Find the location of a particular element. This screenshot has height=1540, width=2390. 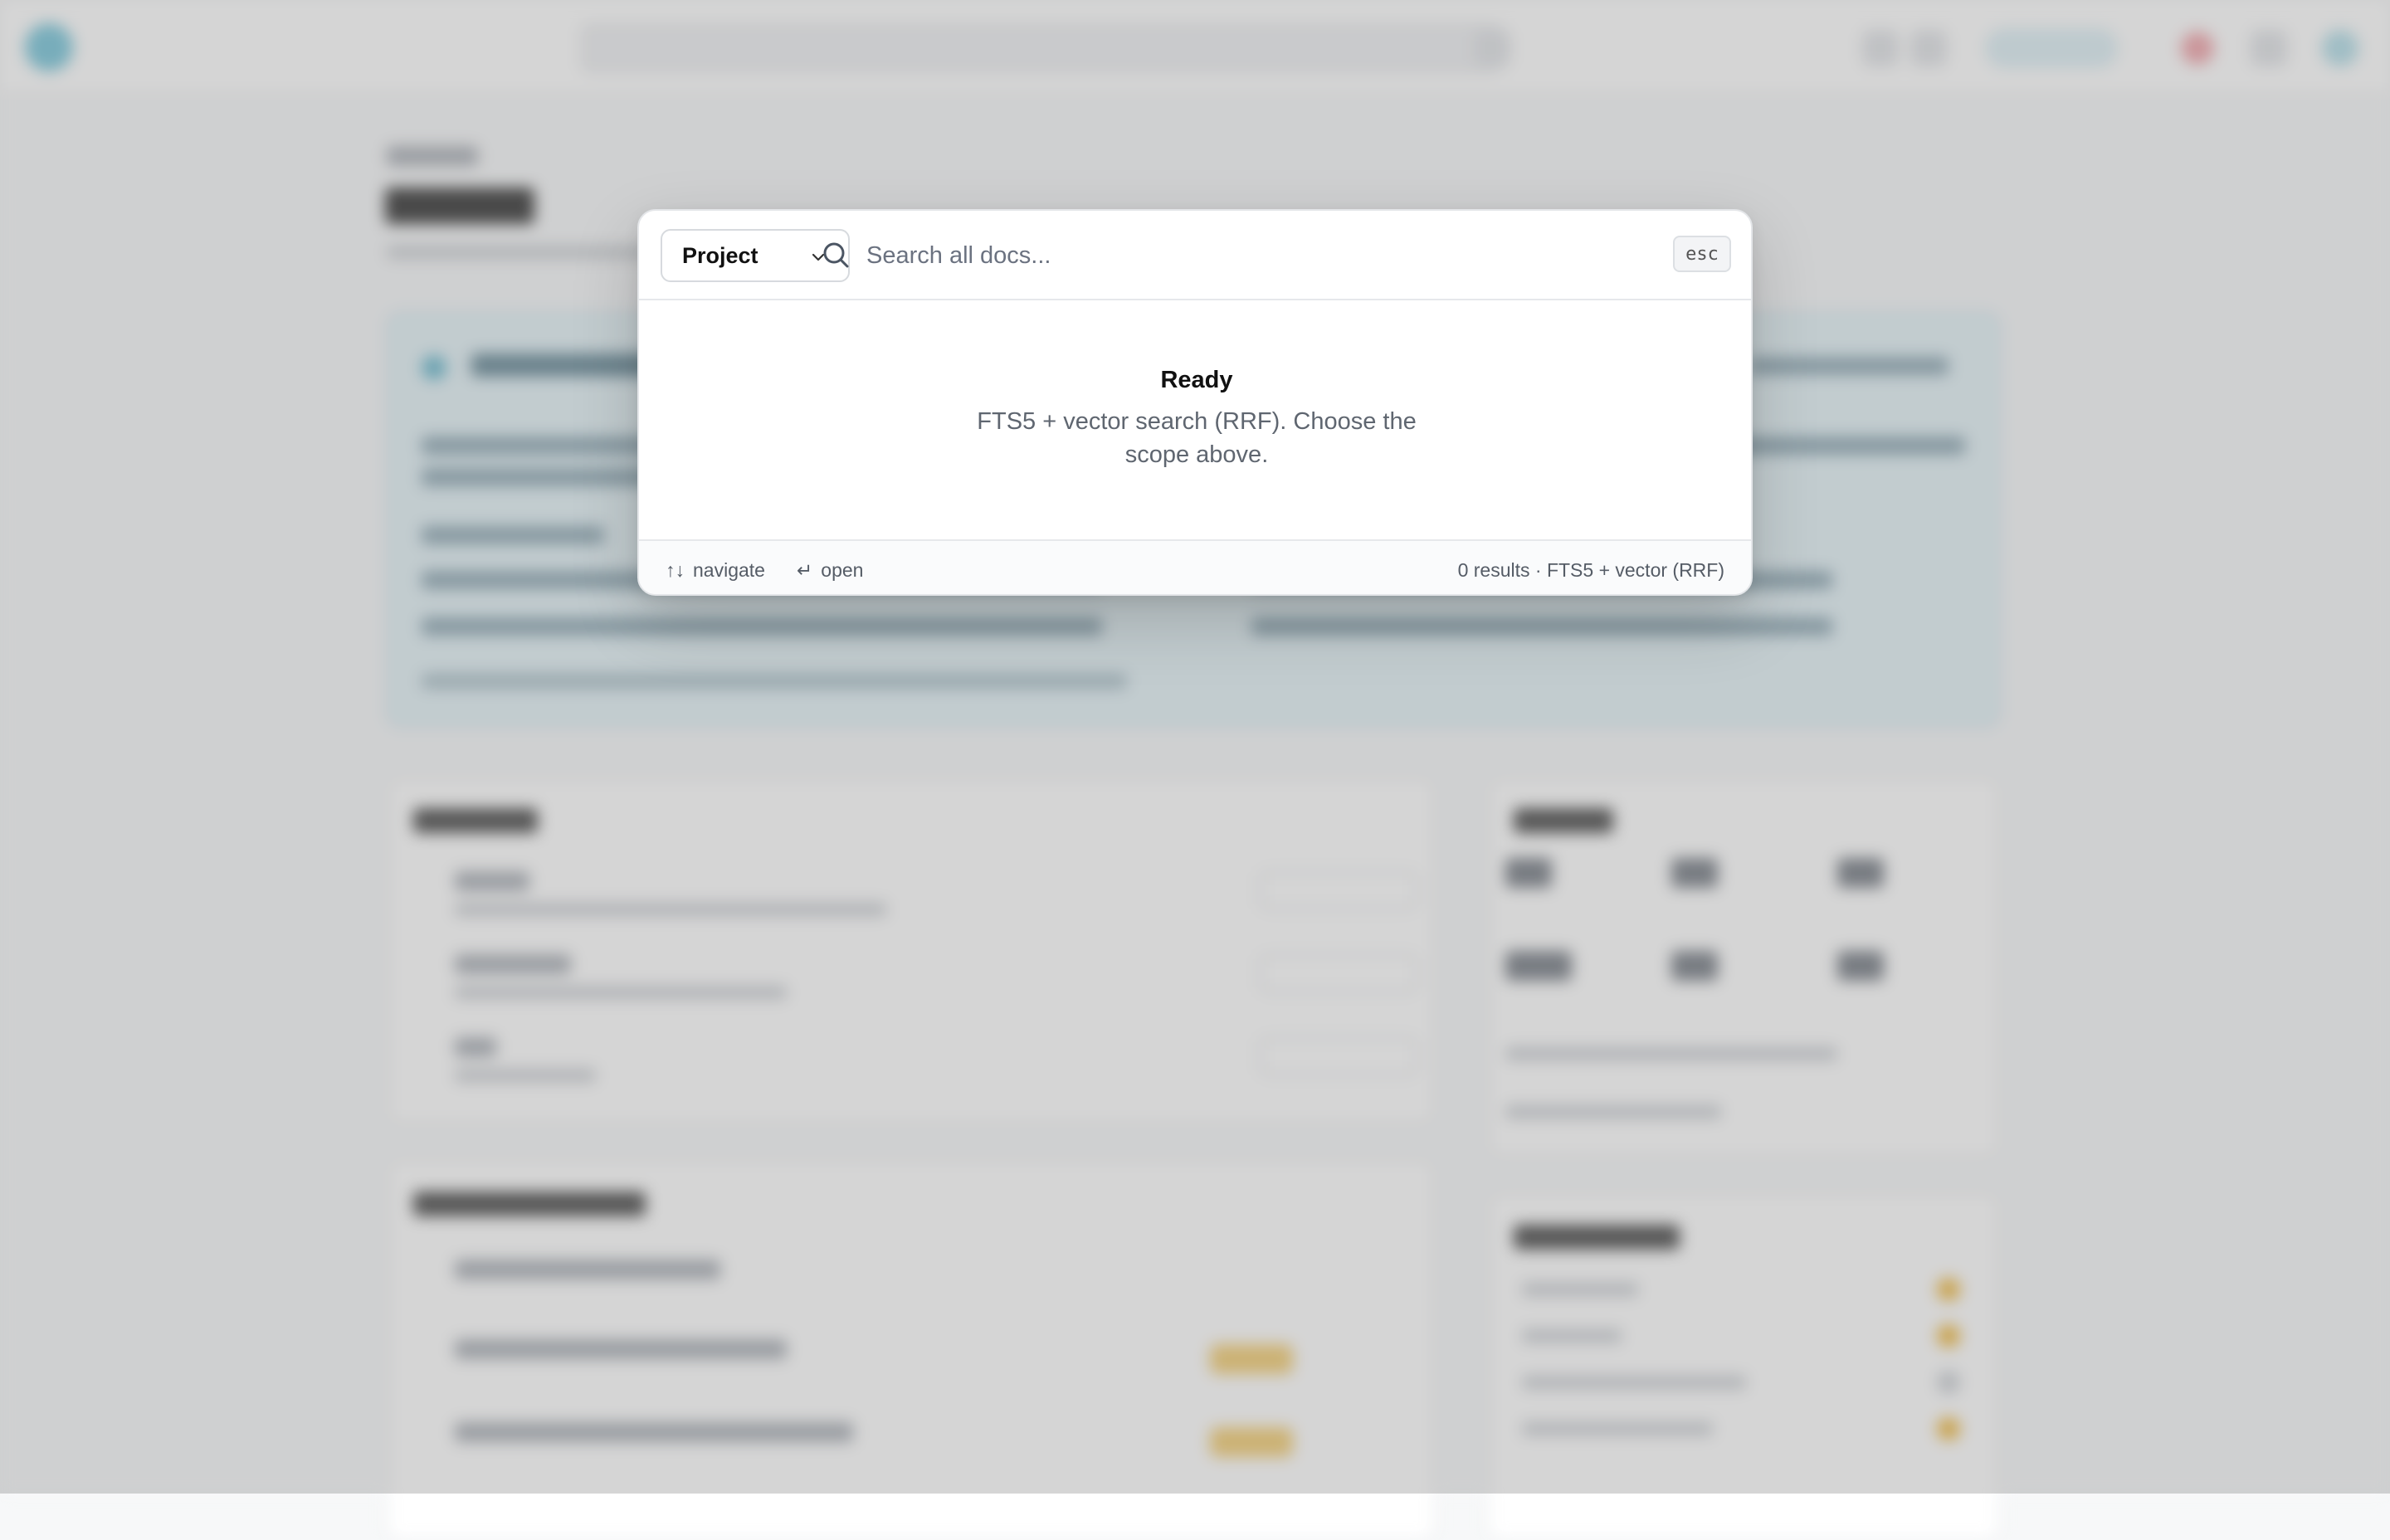

open-hint: ↵ open is located at coordinates (830, 570).